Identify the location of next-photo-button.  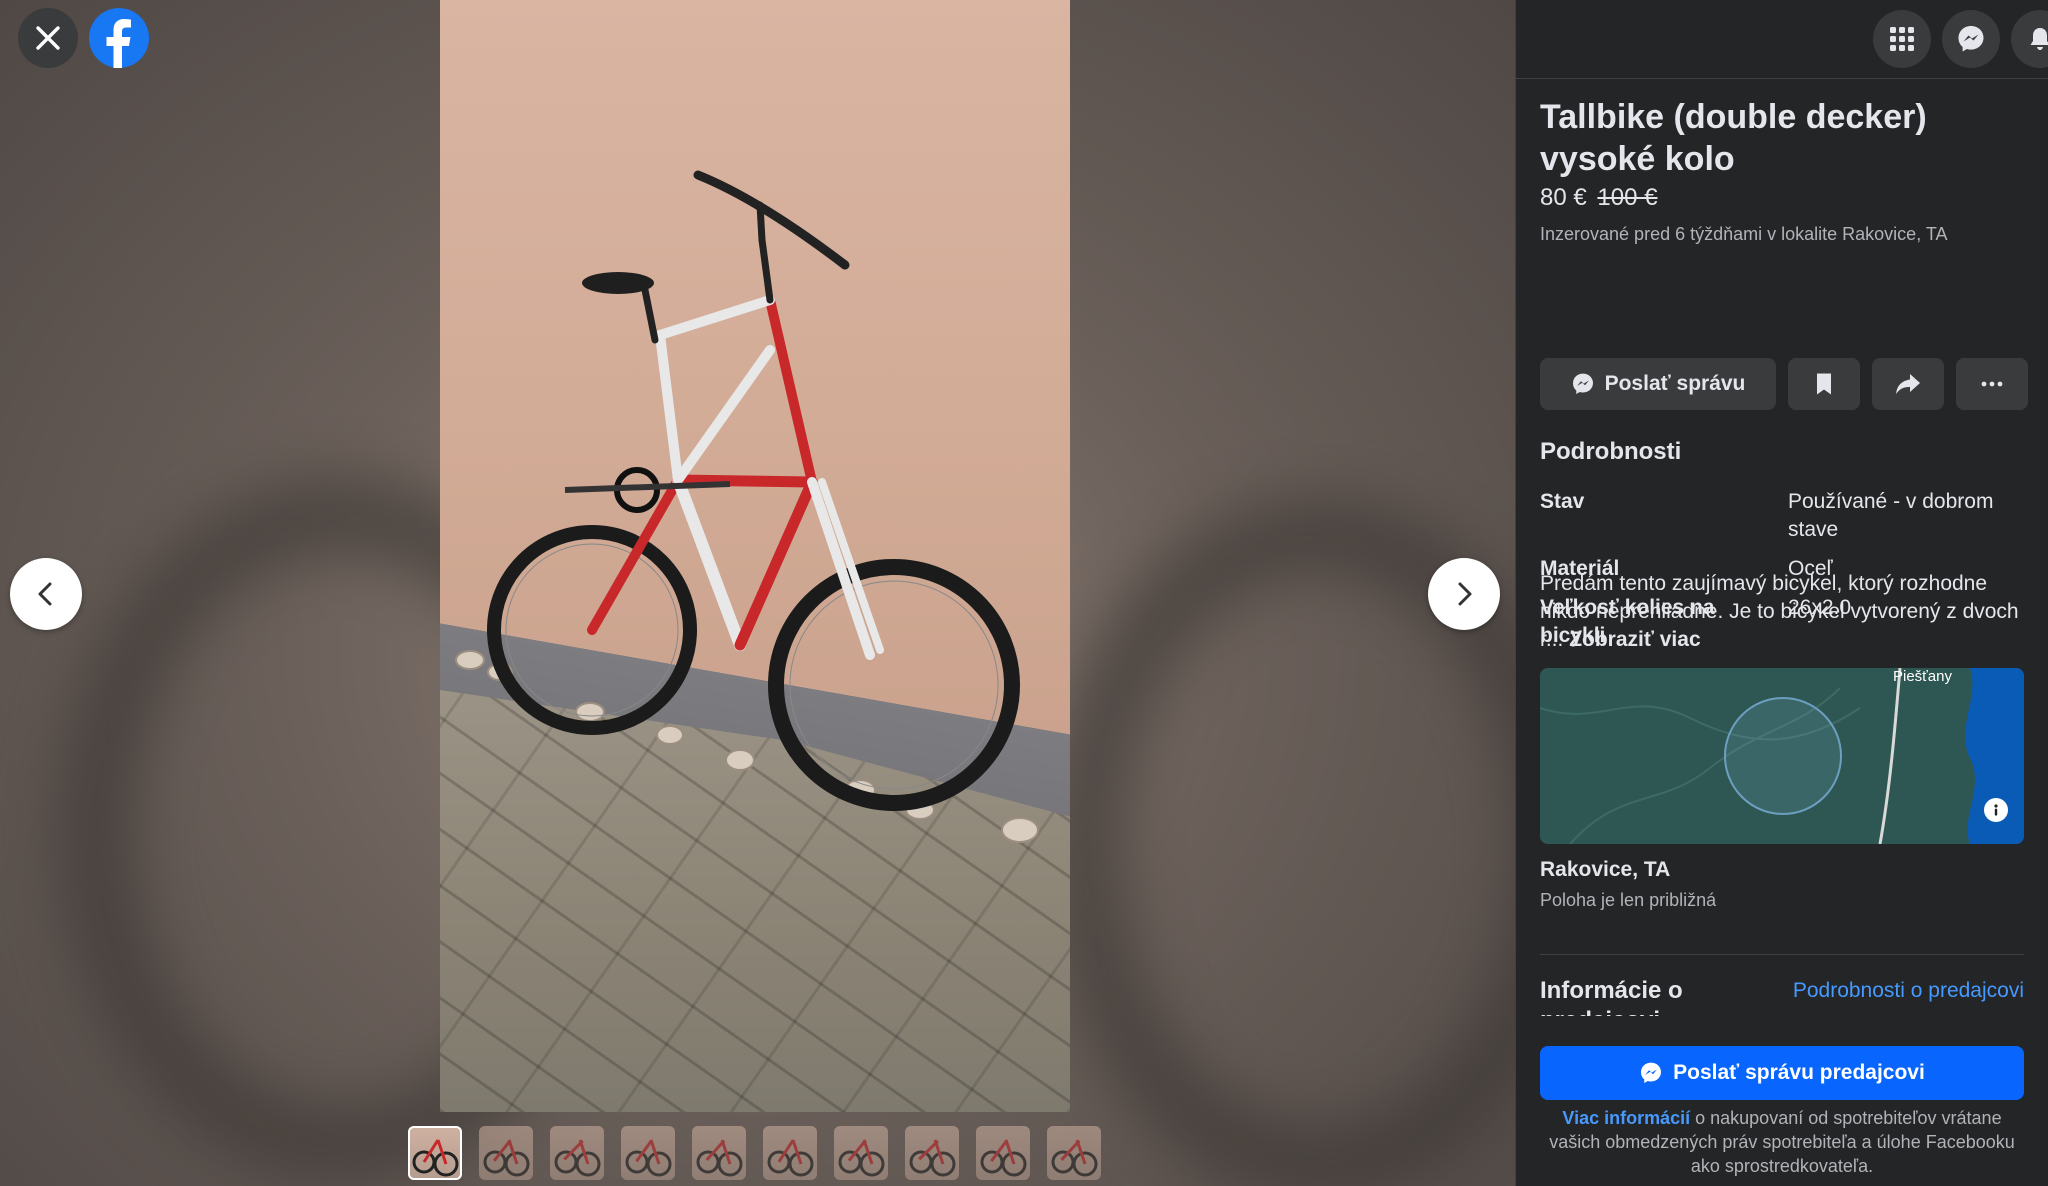
(1464, 594).